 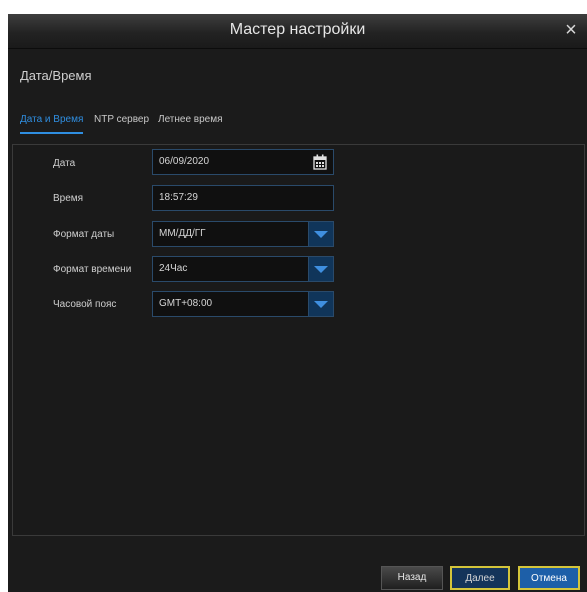 I want to click on next-button: Далее, so click(x=480, y=578).